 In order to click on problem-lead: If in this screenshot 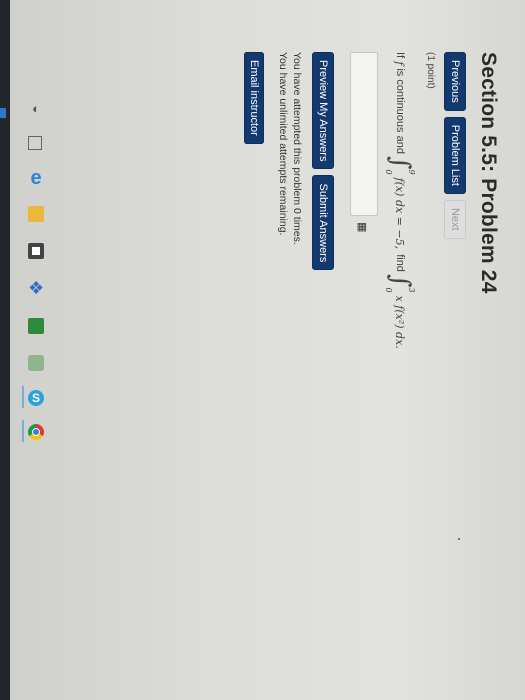, I will do `click(400, 55)`.